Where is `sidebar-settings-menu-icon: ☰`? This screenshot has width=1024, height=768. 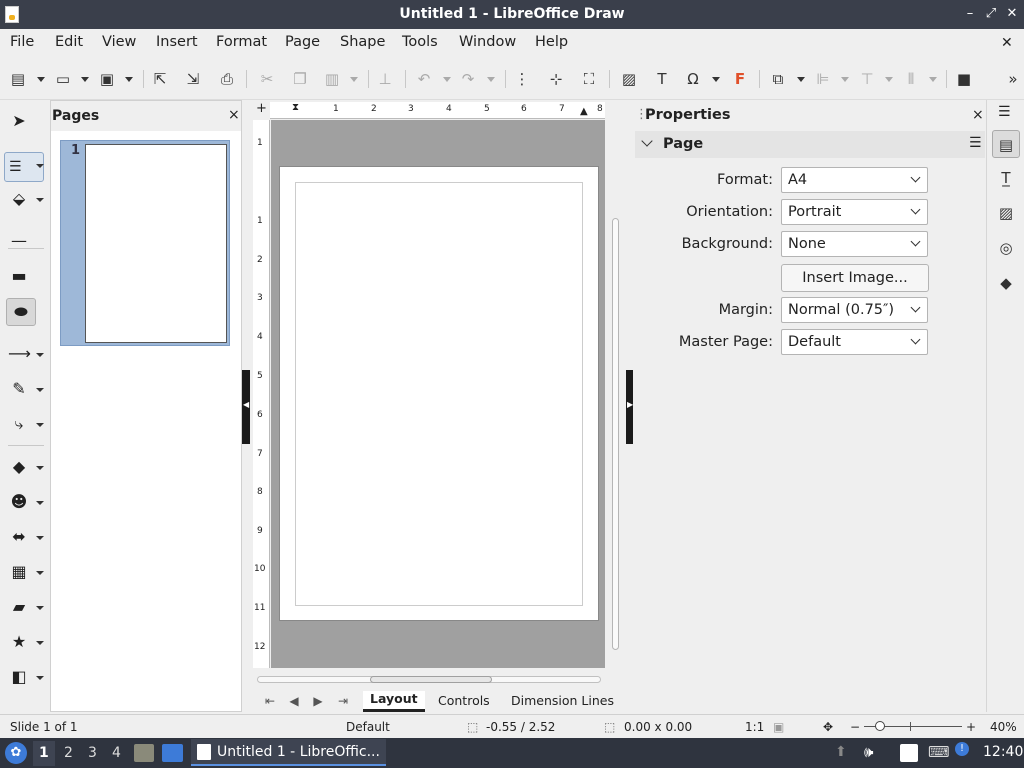 sidebar-settings-menu-icon: ☰ is located at coordinates (1004, 112).